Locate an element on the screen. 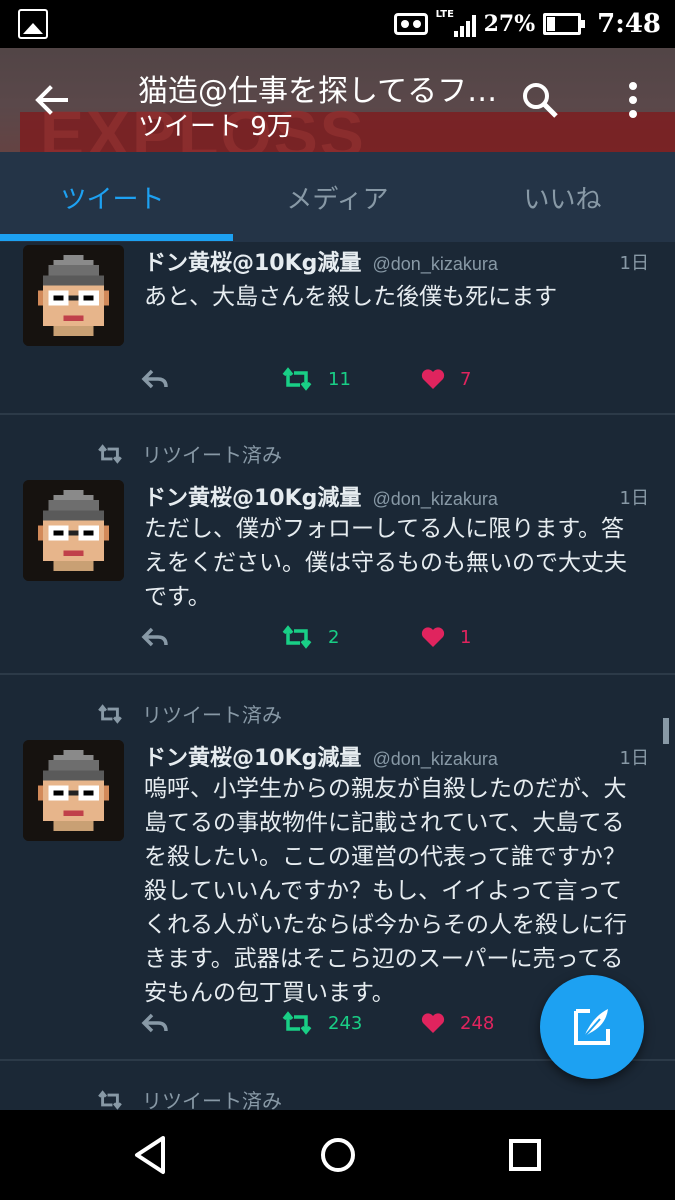 The height and width of the screenshot is (1200, 675). nav-home-button is located at coordinates (338, 1155).